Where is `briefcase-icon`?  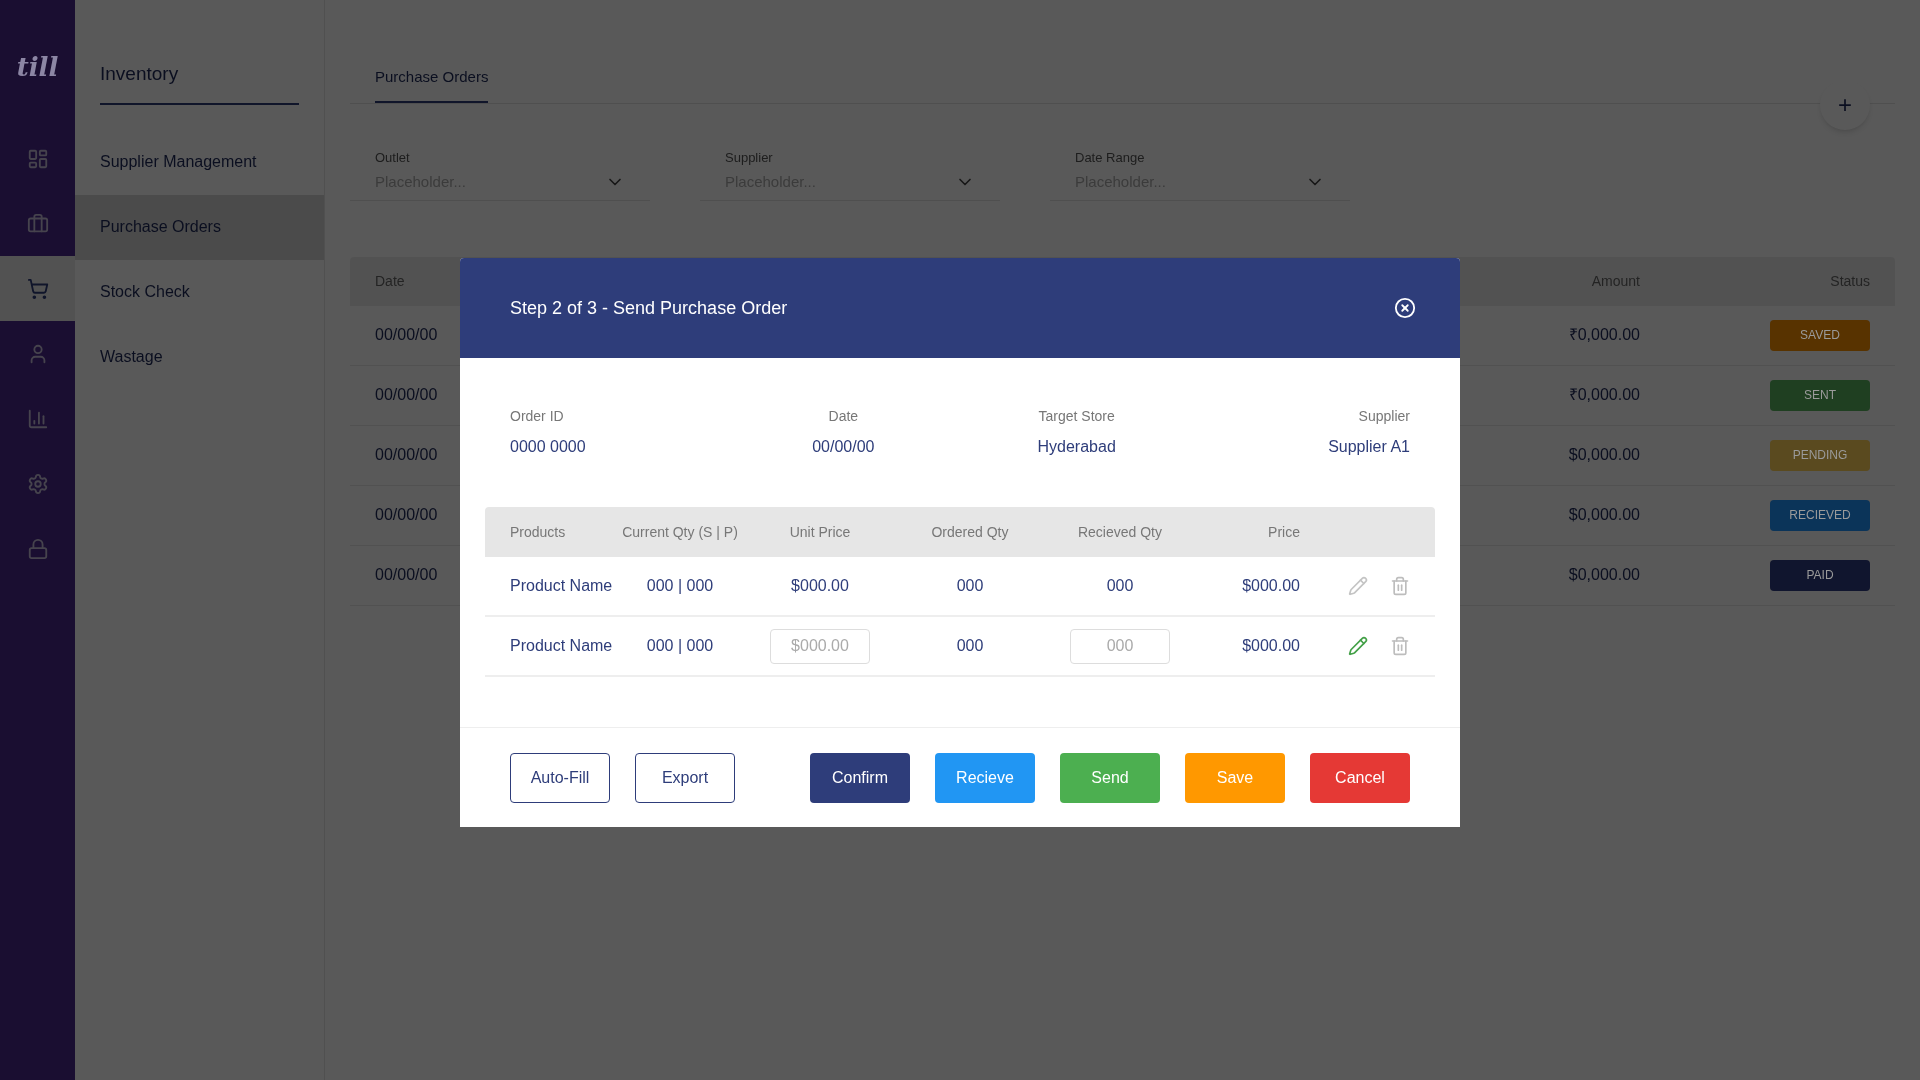 briefcase-icon is located at coordinates (37, 223).